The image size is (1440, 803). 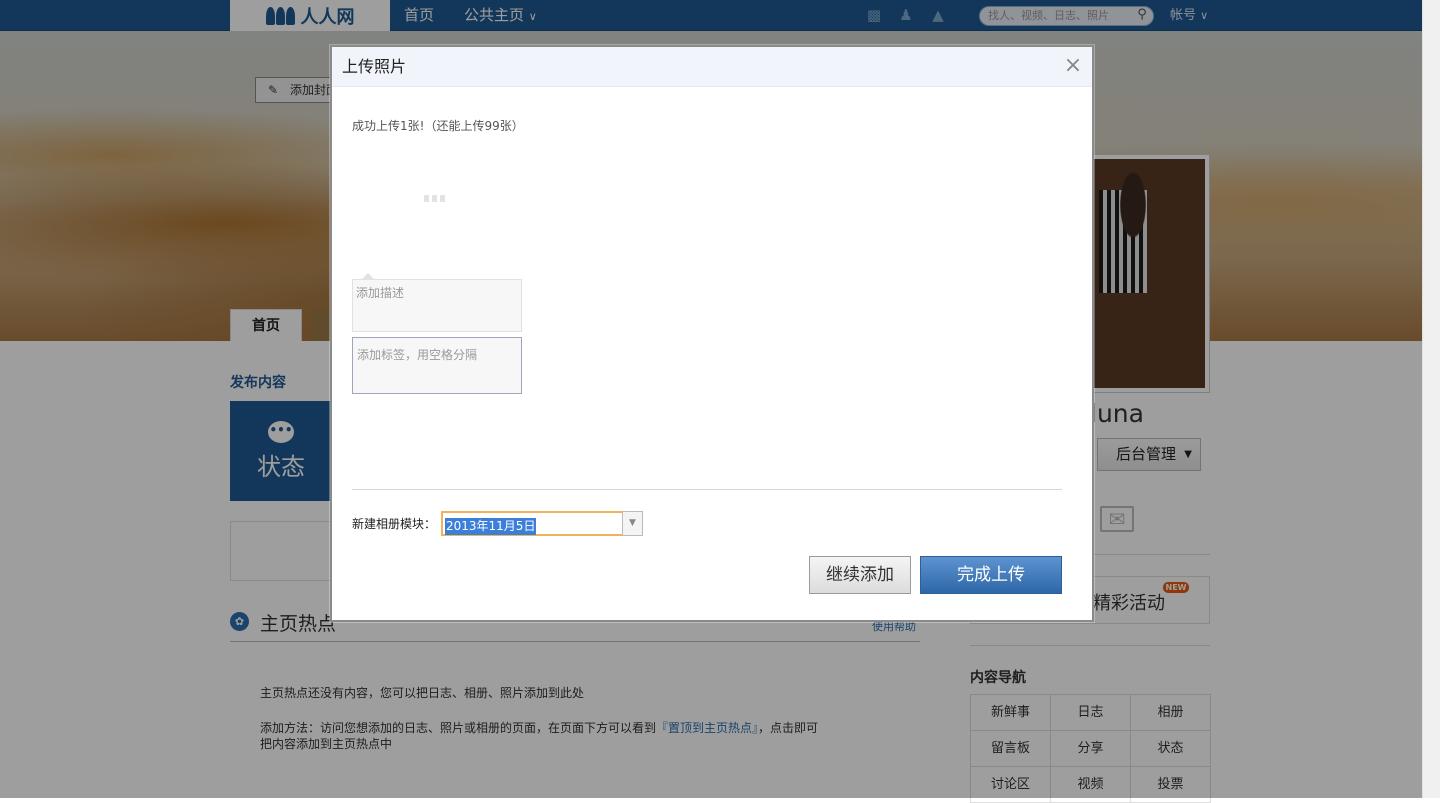 I want to click on tags-input: 添加标签，用空格分隔, so click(x=437, y=365).